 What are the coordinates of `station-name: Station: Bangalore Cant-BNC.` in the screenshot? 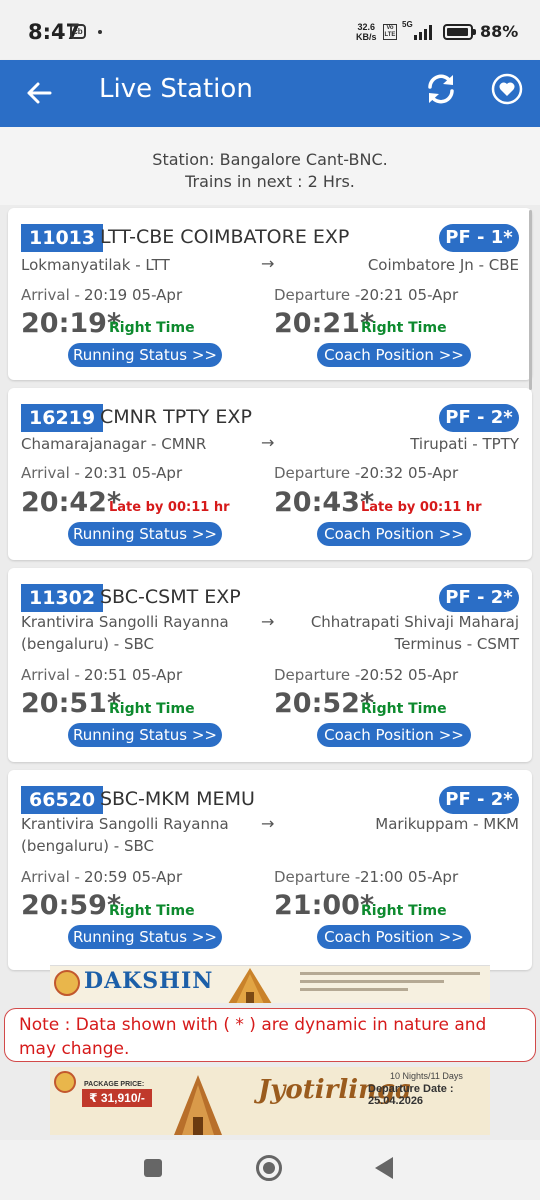 It's located at (270, 159).